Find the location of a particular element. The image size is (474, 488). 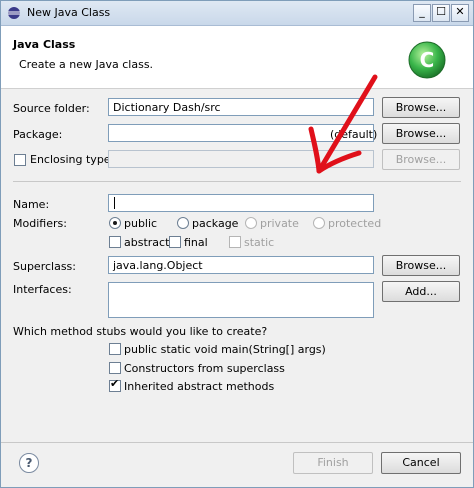

modifier-static-label: static is located at coordinates (259, 242).